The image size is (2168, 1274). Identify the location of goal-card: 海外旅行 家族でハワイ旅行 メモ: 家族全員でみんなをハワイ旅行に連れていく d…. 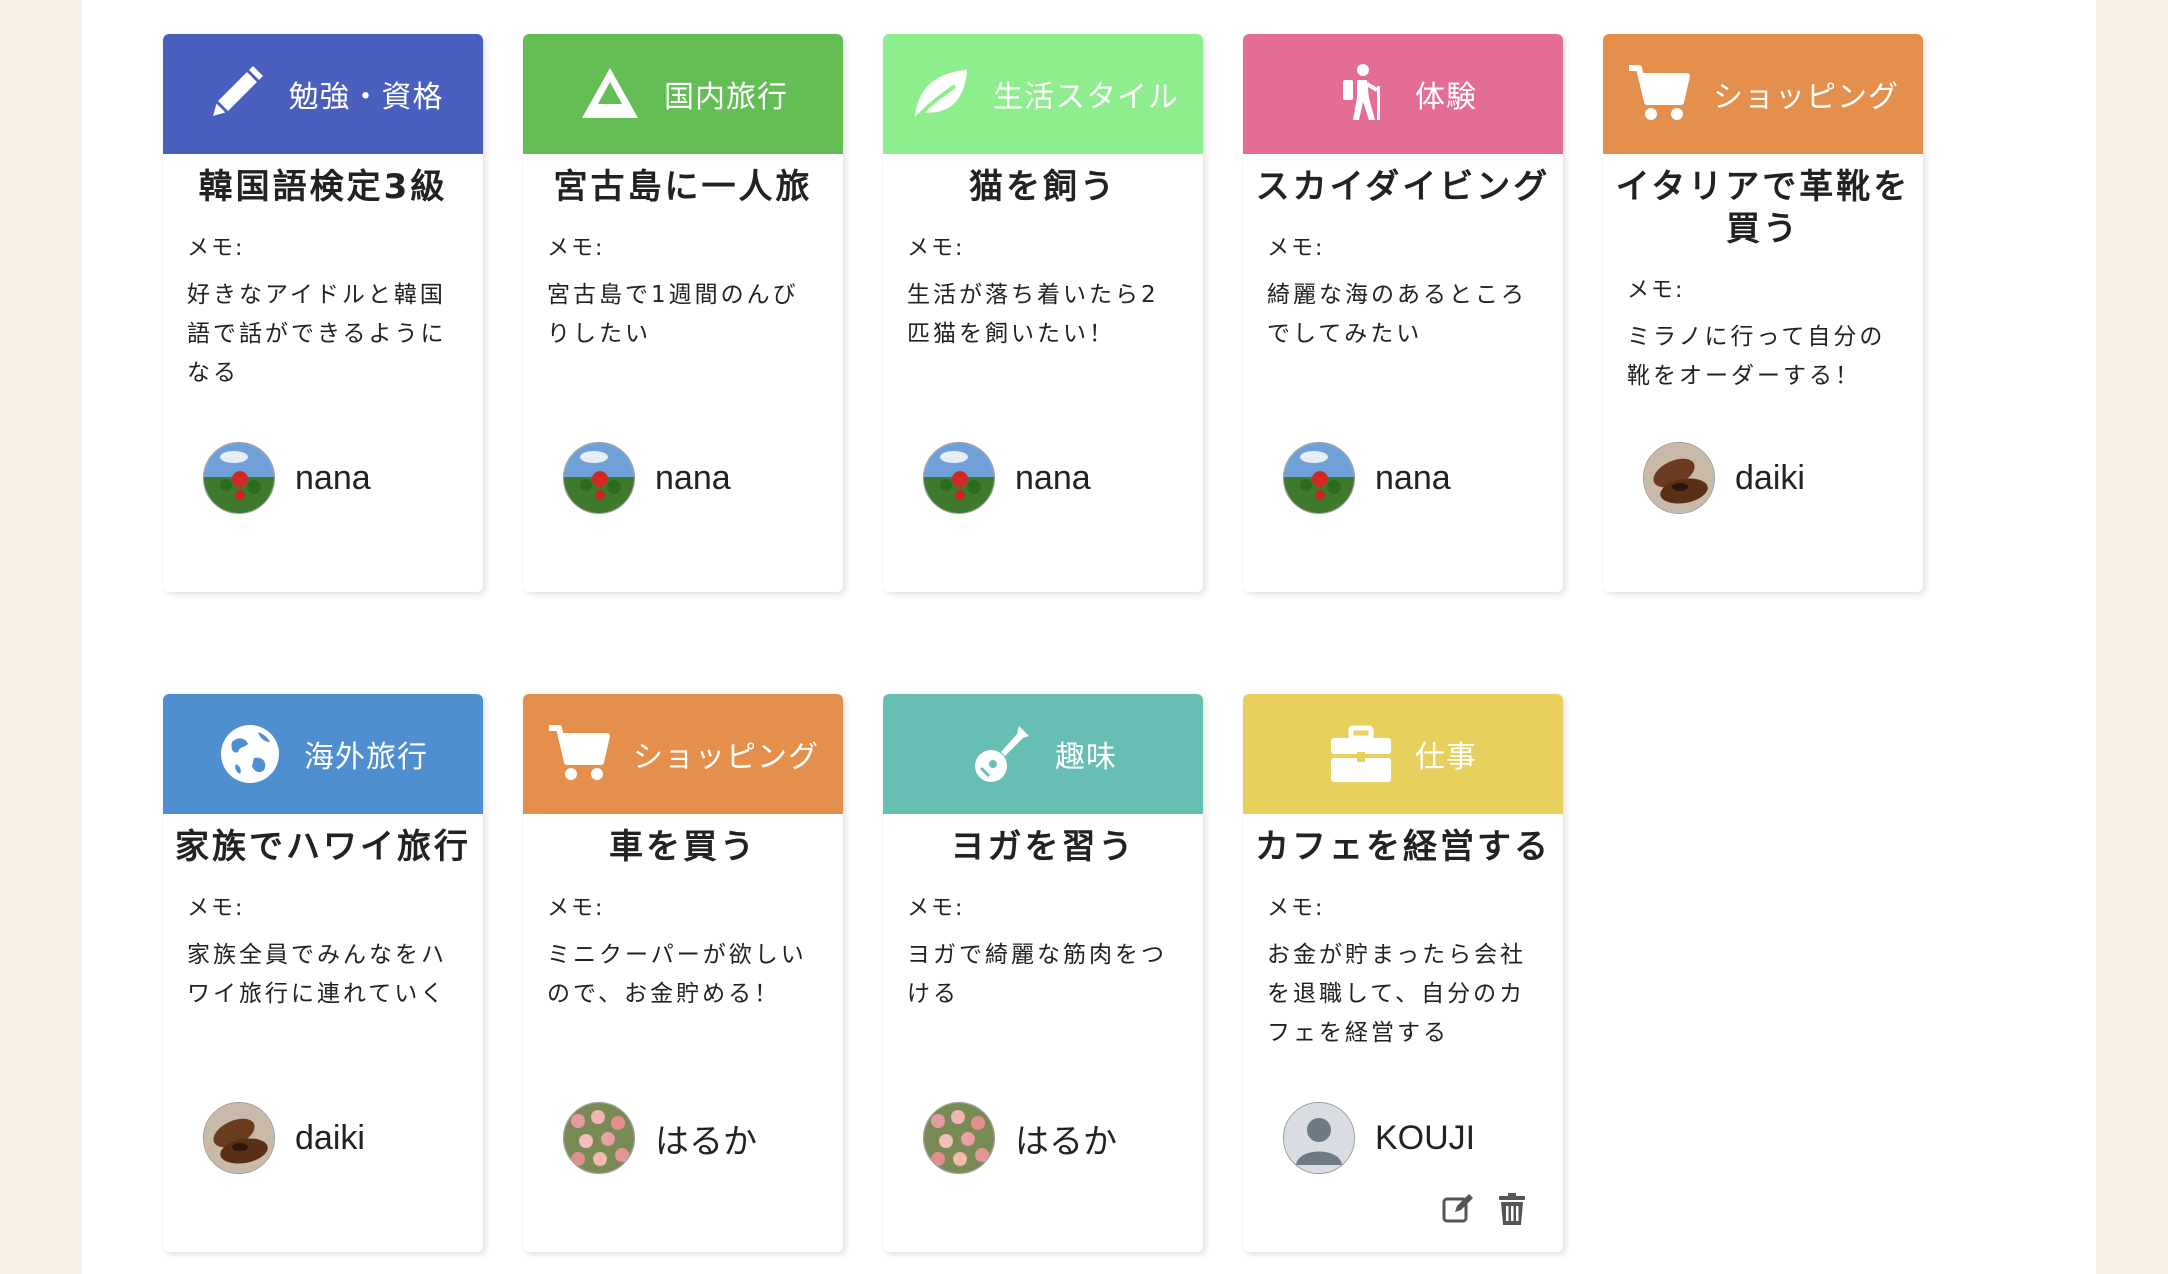
(323, 973).